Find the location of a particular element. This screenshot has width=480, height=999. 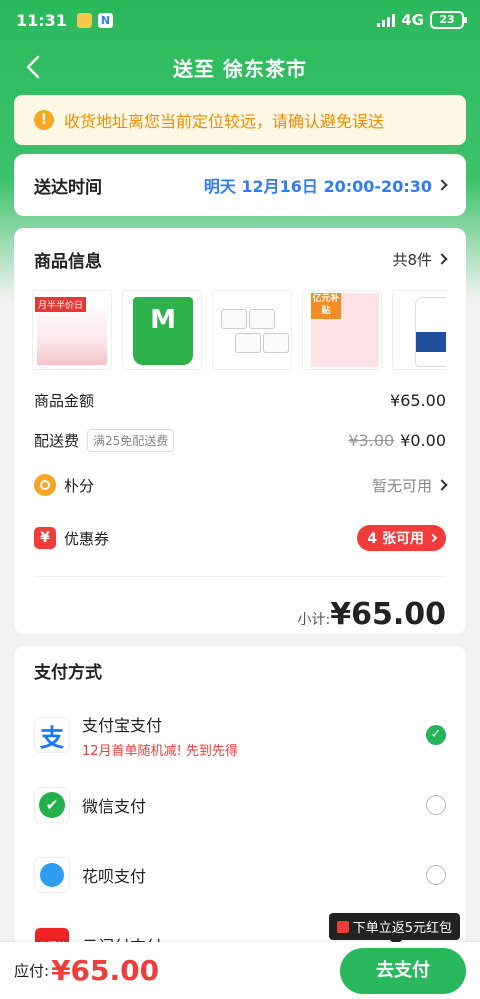

payment-info: 支付宝支付 12月首单随机减! 先到先得 is located at coordinates (160, 735).